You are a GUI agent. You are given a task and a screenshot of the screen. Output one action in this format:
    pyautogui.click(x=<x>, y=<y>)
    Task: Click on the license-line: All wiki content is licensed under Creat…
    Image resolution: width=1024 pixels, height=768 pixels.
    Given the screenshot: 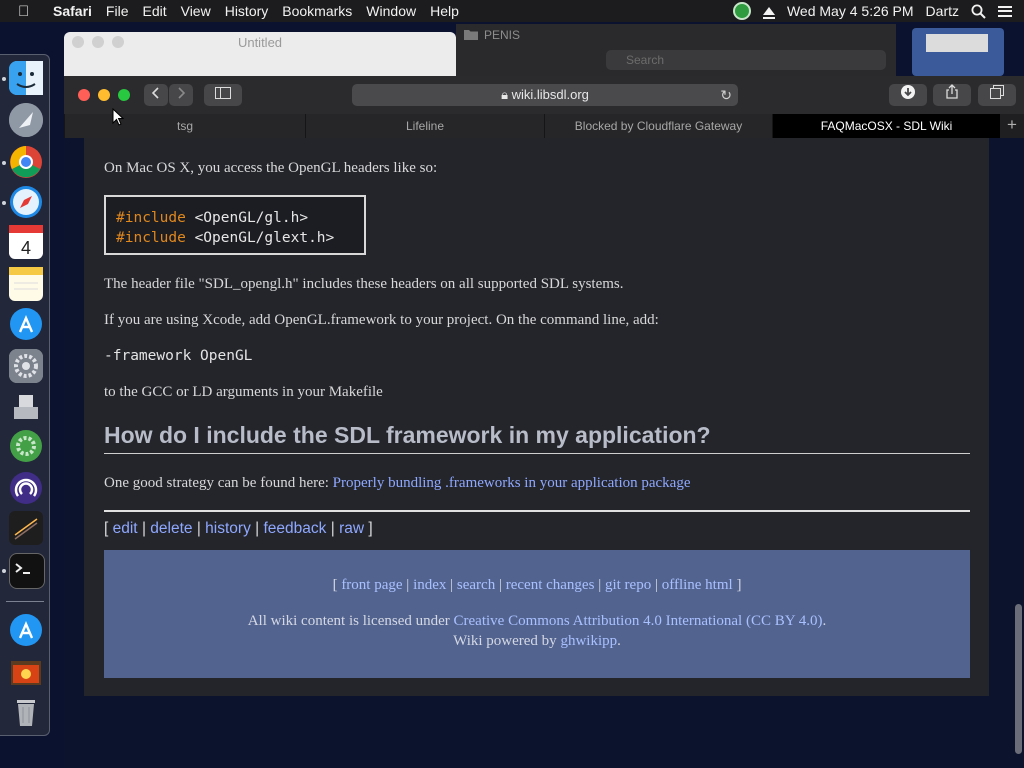 What is the action you would take?
    pyautogui.click(x=537, y=621)
    